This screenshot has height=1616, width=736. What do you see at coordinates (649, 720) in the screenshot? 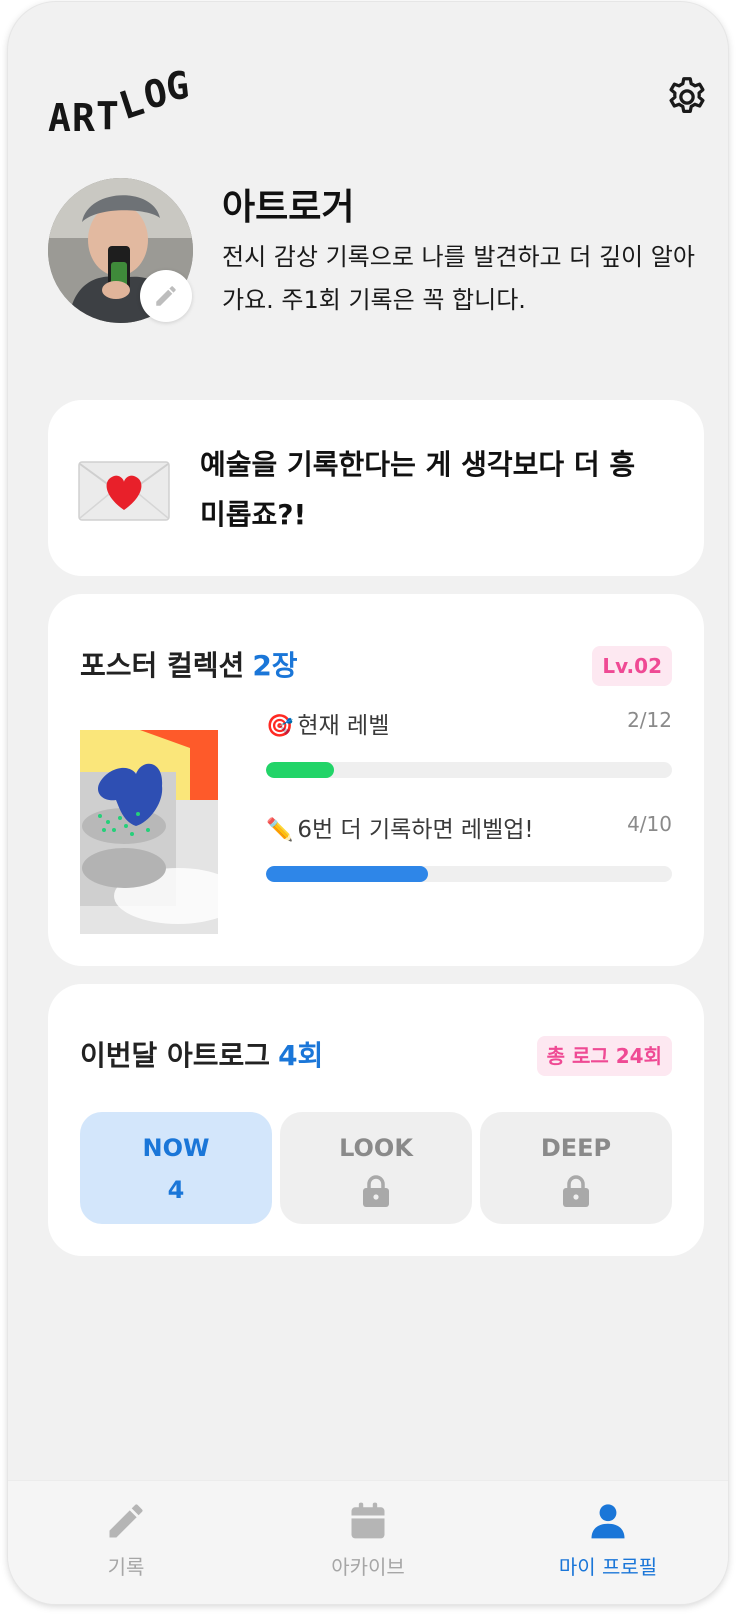
I see `progress-value: 2/12` at bounding box center [649, 720].